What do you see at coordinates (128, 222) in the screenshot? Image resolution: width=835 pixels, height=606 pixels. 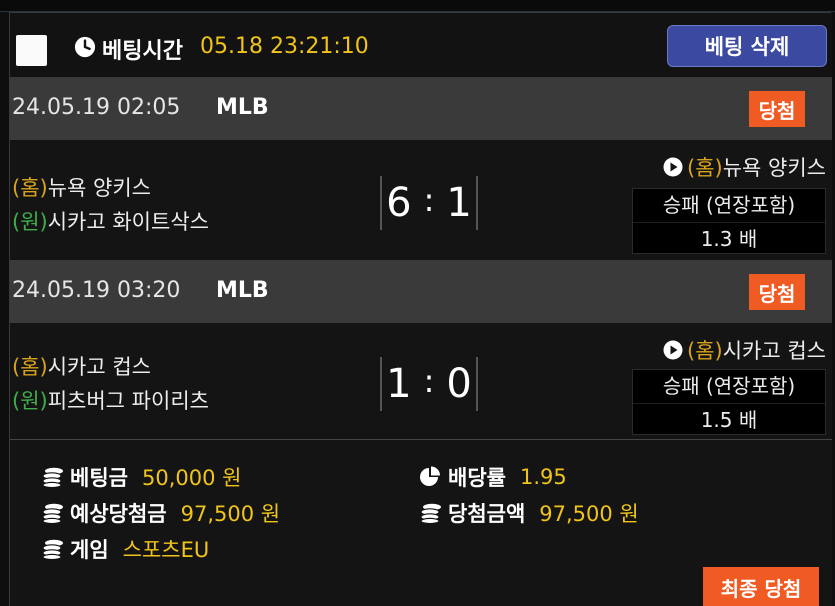 I see `away-team-name: 시카고 화이트삭스` at bounding box center [128, 222].